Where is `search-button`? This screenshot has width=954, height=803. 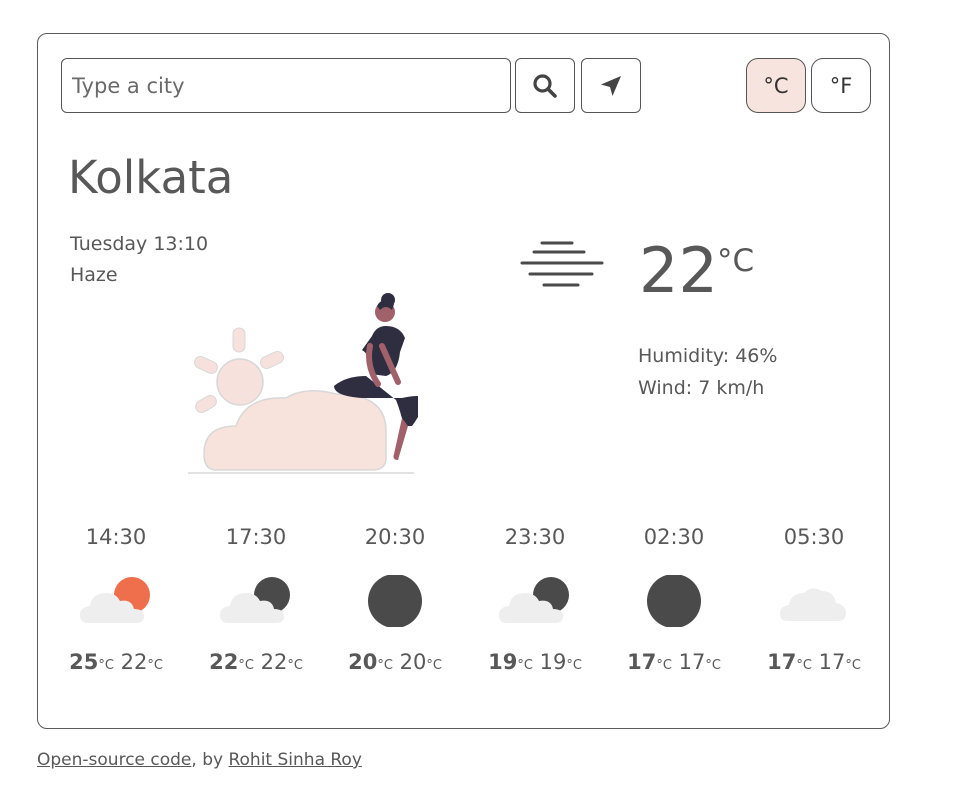
search-button is located at coordinates (545, 85).